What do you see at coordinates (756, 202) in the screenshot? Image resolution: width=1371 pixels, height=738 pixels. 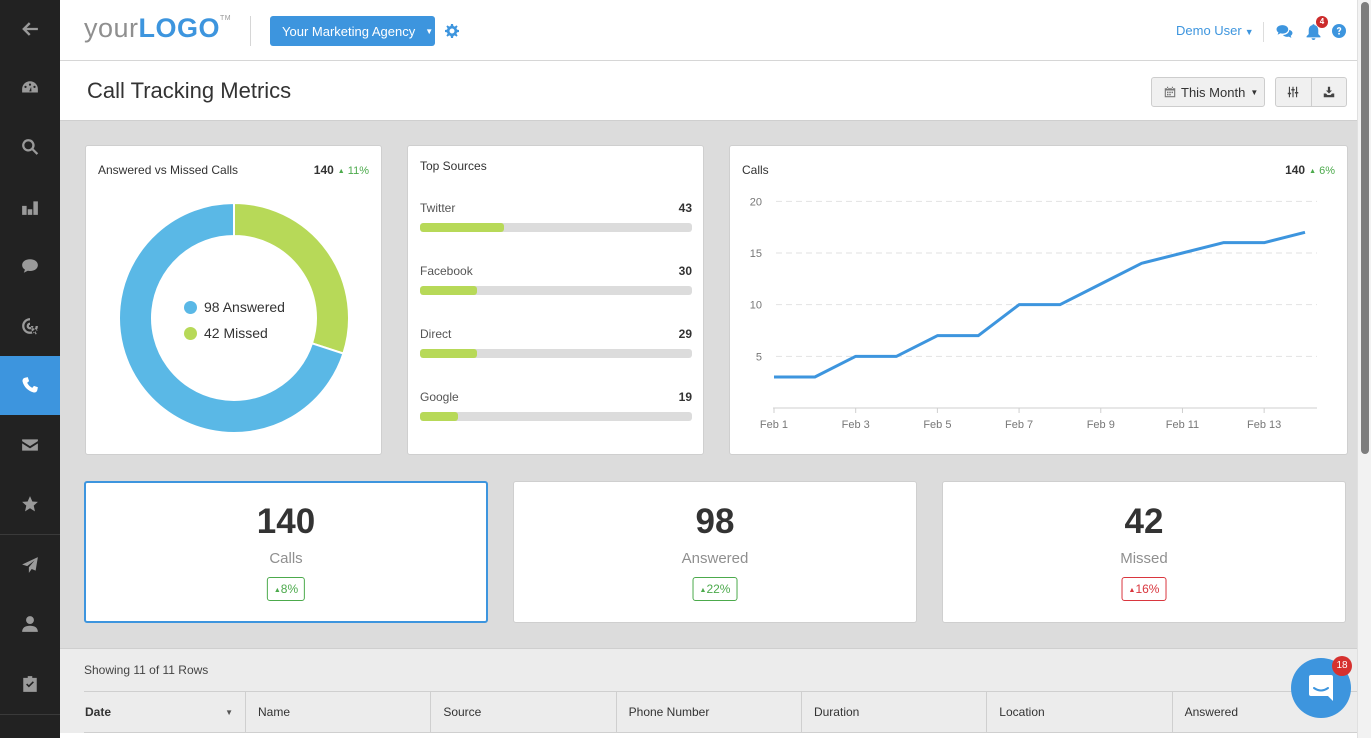 I see `y-tick-label: 20` at bounding box center [756, 202].